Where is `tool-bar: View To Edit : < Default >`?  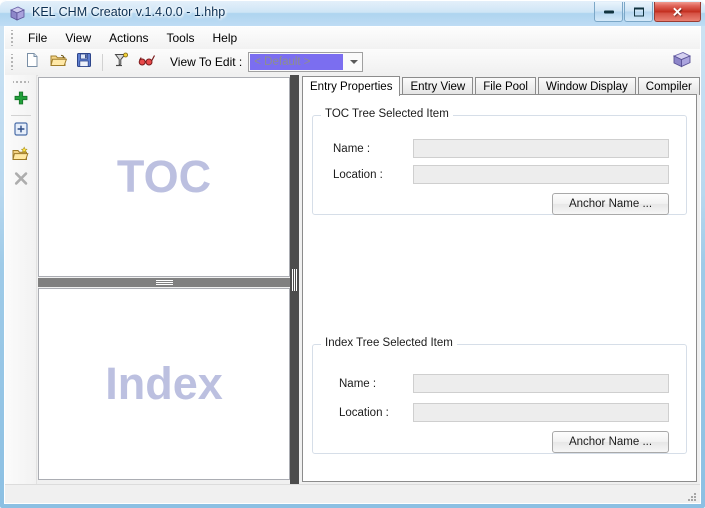 tool-bar: View To Edit : < Default > is located at coordinates (352, 62).